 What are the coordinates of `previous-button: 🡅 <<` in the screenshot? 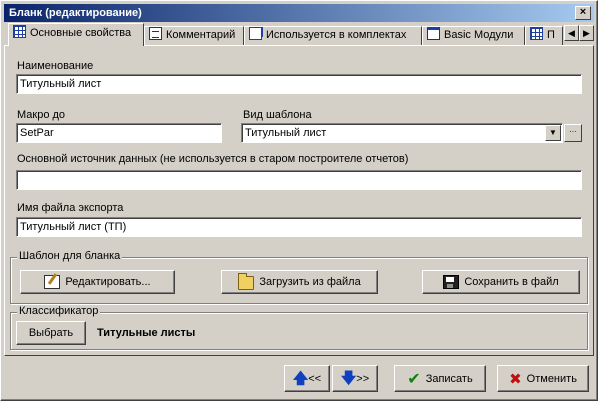 It's located at (307, 378).